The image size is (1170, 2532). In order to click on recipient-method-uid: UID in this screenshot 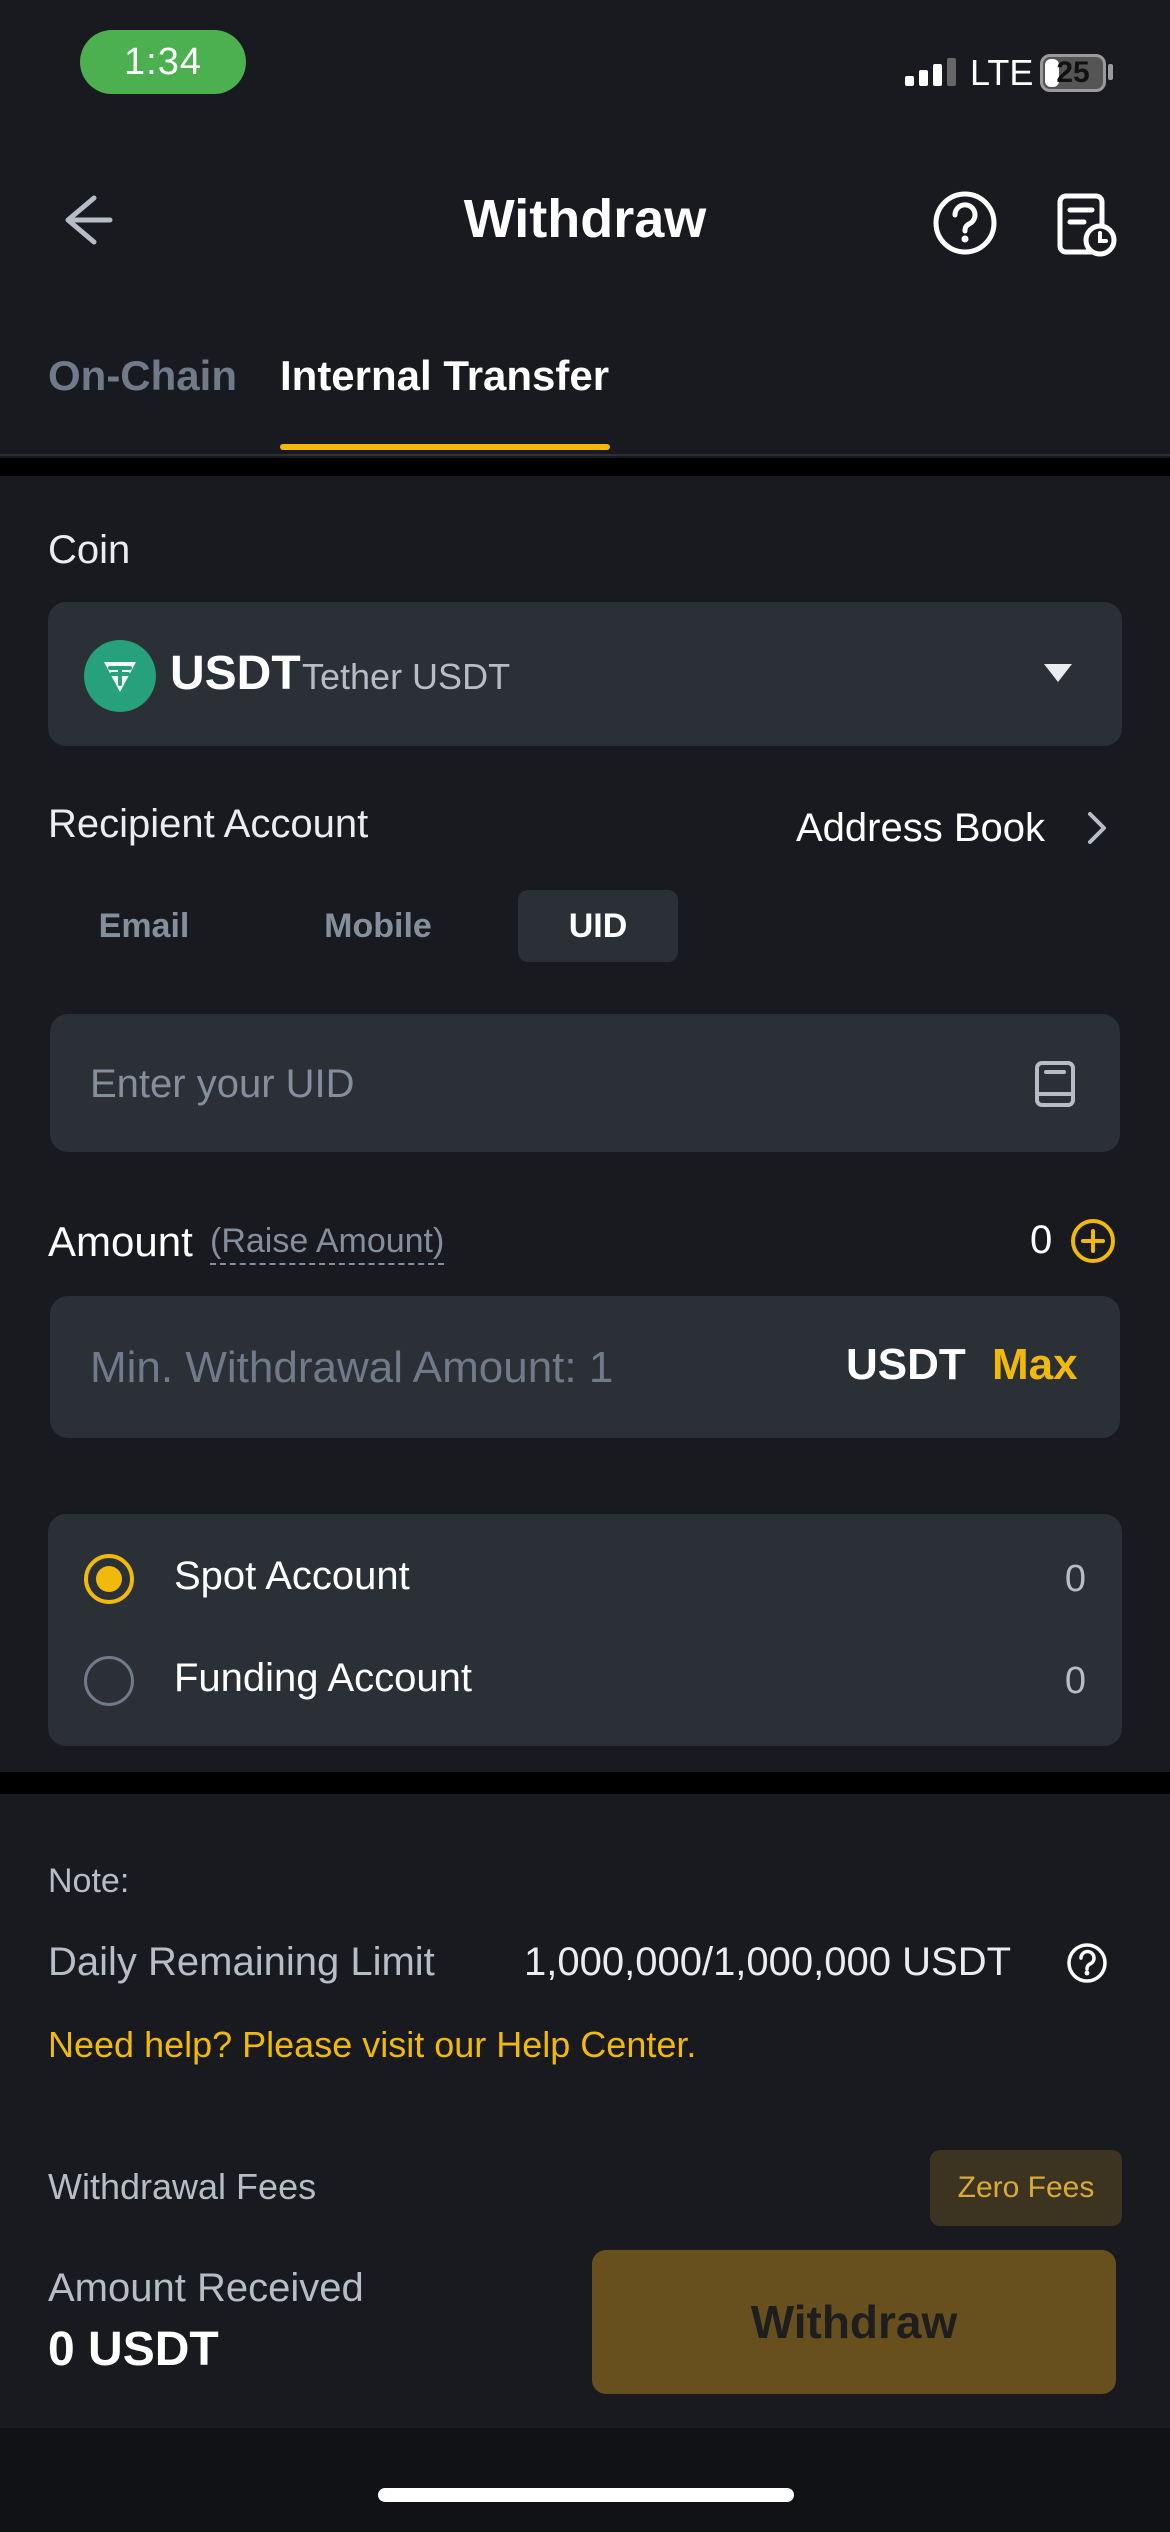, I will do `click(598, 926)`.